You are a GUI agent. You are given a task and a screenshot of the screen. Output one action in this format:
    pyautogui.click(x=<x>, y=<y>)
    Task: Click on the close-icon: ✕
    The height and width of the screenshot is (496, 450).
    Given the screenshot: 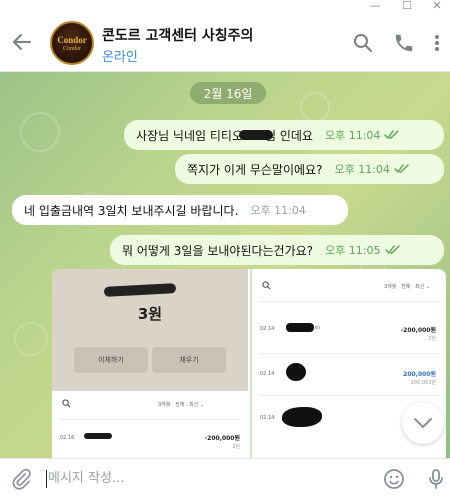 What is the action you would take?
    pyautogui.click(x=437, y=6)
    